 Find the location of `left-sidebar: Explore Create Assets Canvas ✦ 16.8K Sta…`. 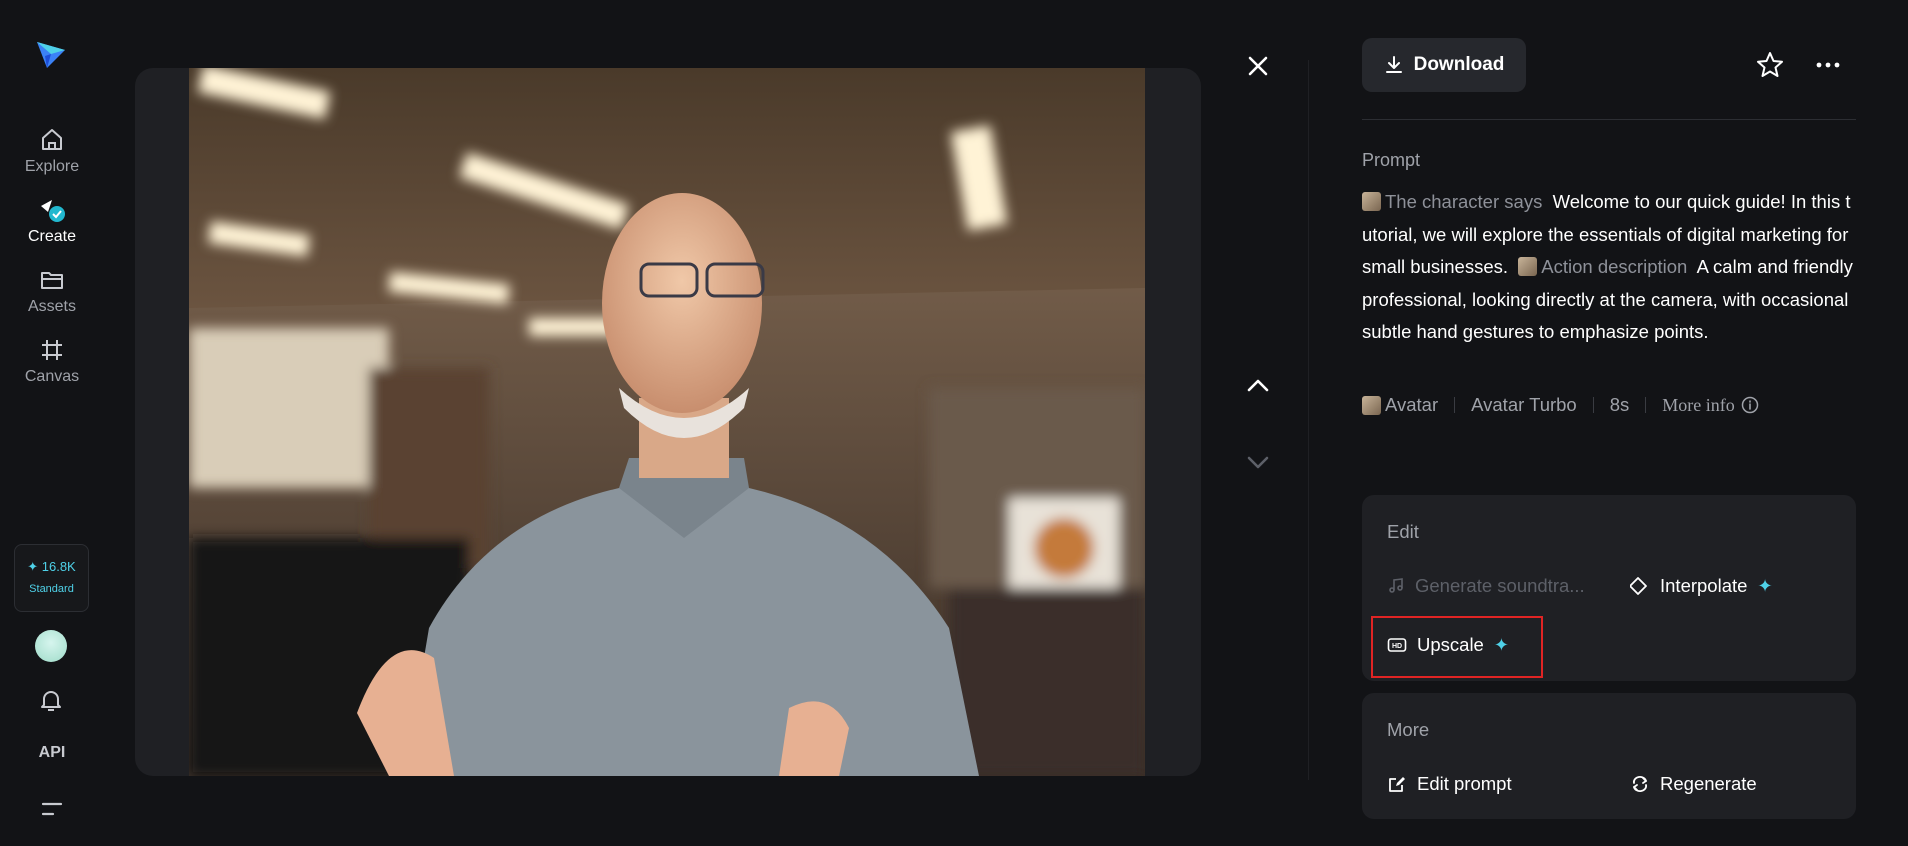

left-sidebar: Explore Create Assets Canvas ✦ 16.8K Sta… is located at coordinates (52, 423).